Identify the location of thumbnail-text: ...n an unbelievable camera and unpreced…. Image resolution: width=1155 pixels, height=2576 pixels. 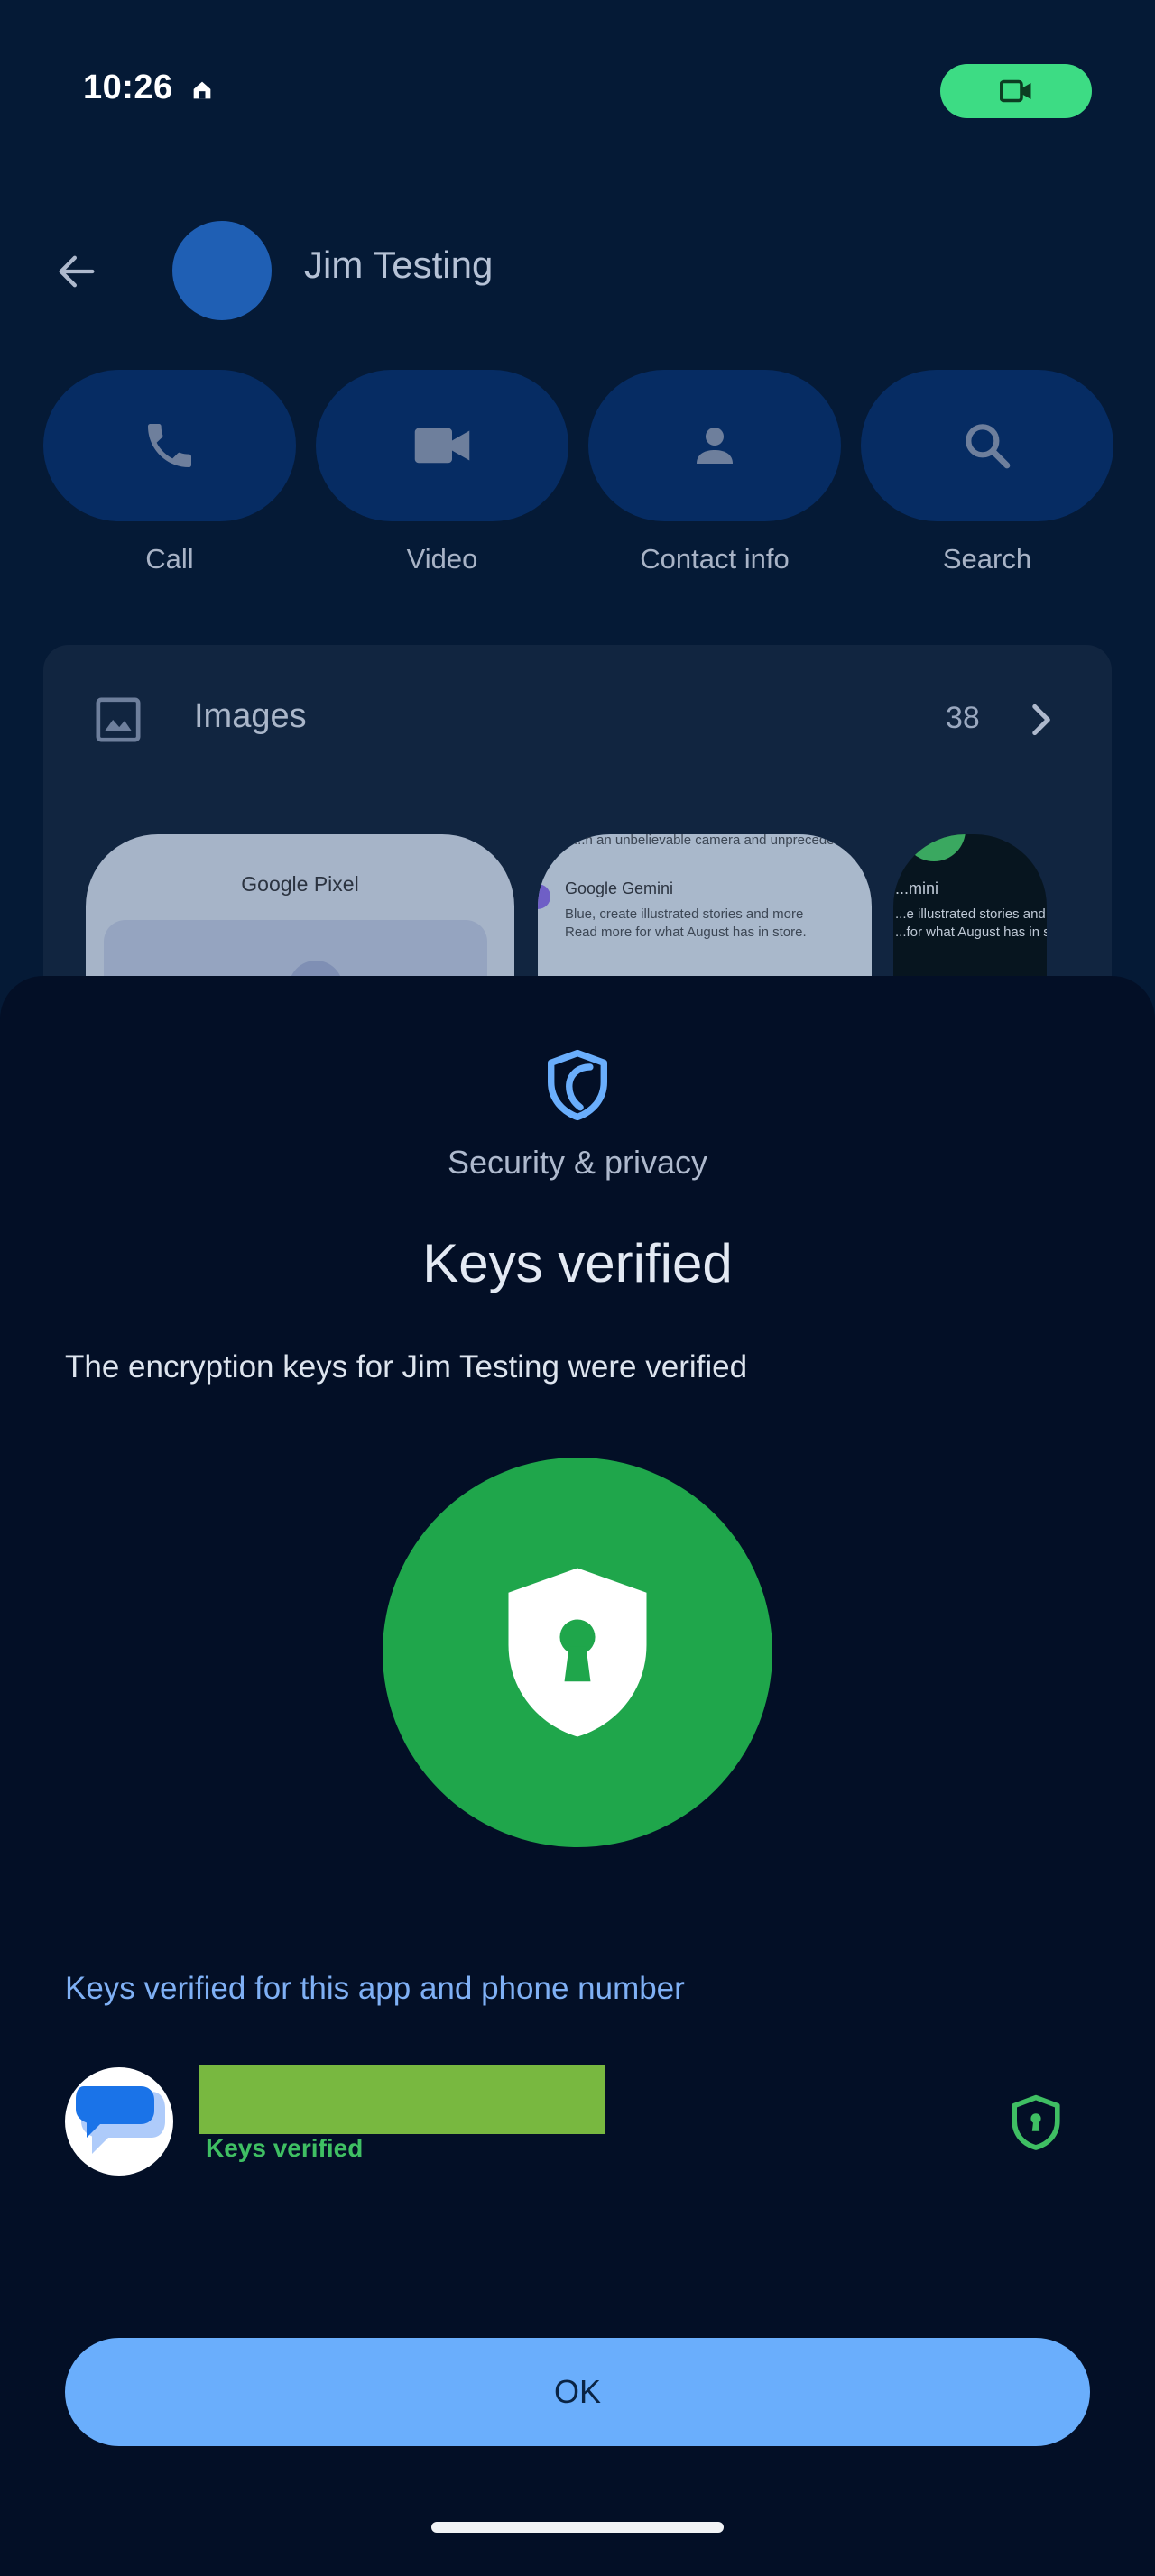
(719, 841).